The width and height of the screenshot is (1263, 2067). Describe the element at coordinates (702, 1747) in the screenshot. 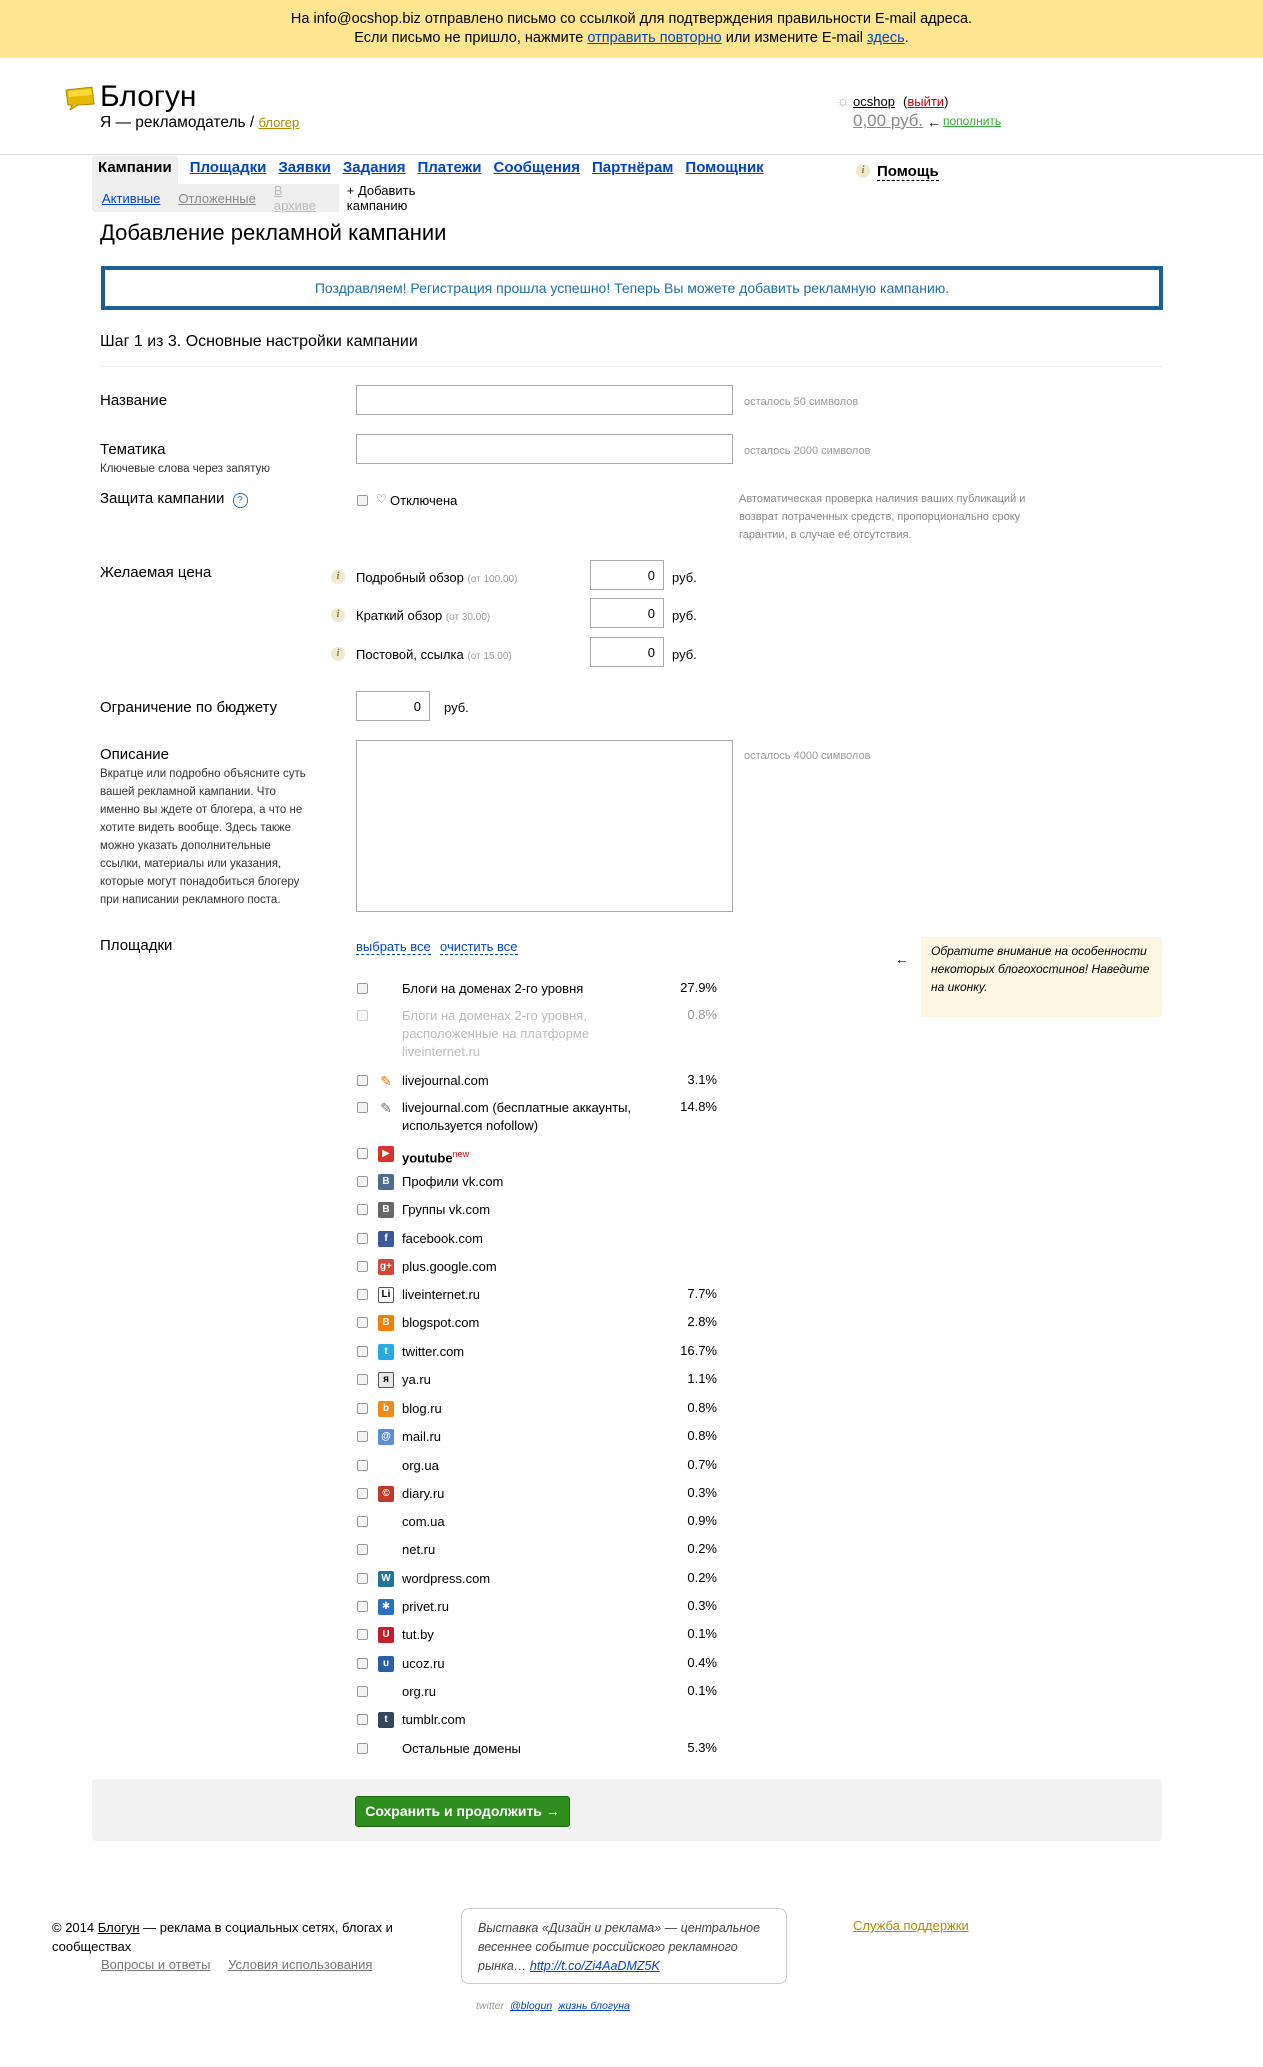

I see `platform-share: 5.3%` at that location.